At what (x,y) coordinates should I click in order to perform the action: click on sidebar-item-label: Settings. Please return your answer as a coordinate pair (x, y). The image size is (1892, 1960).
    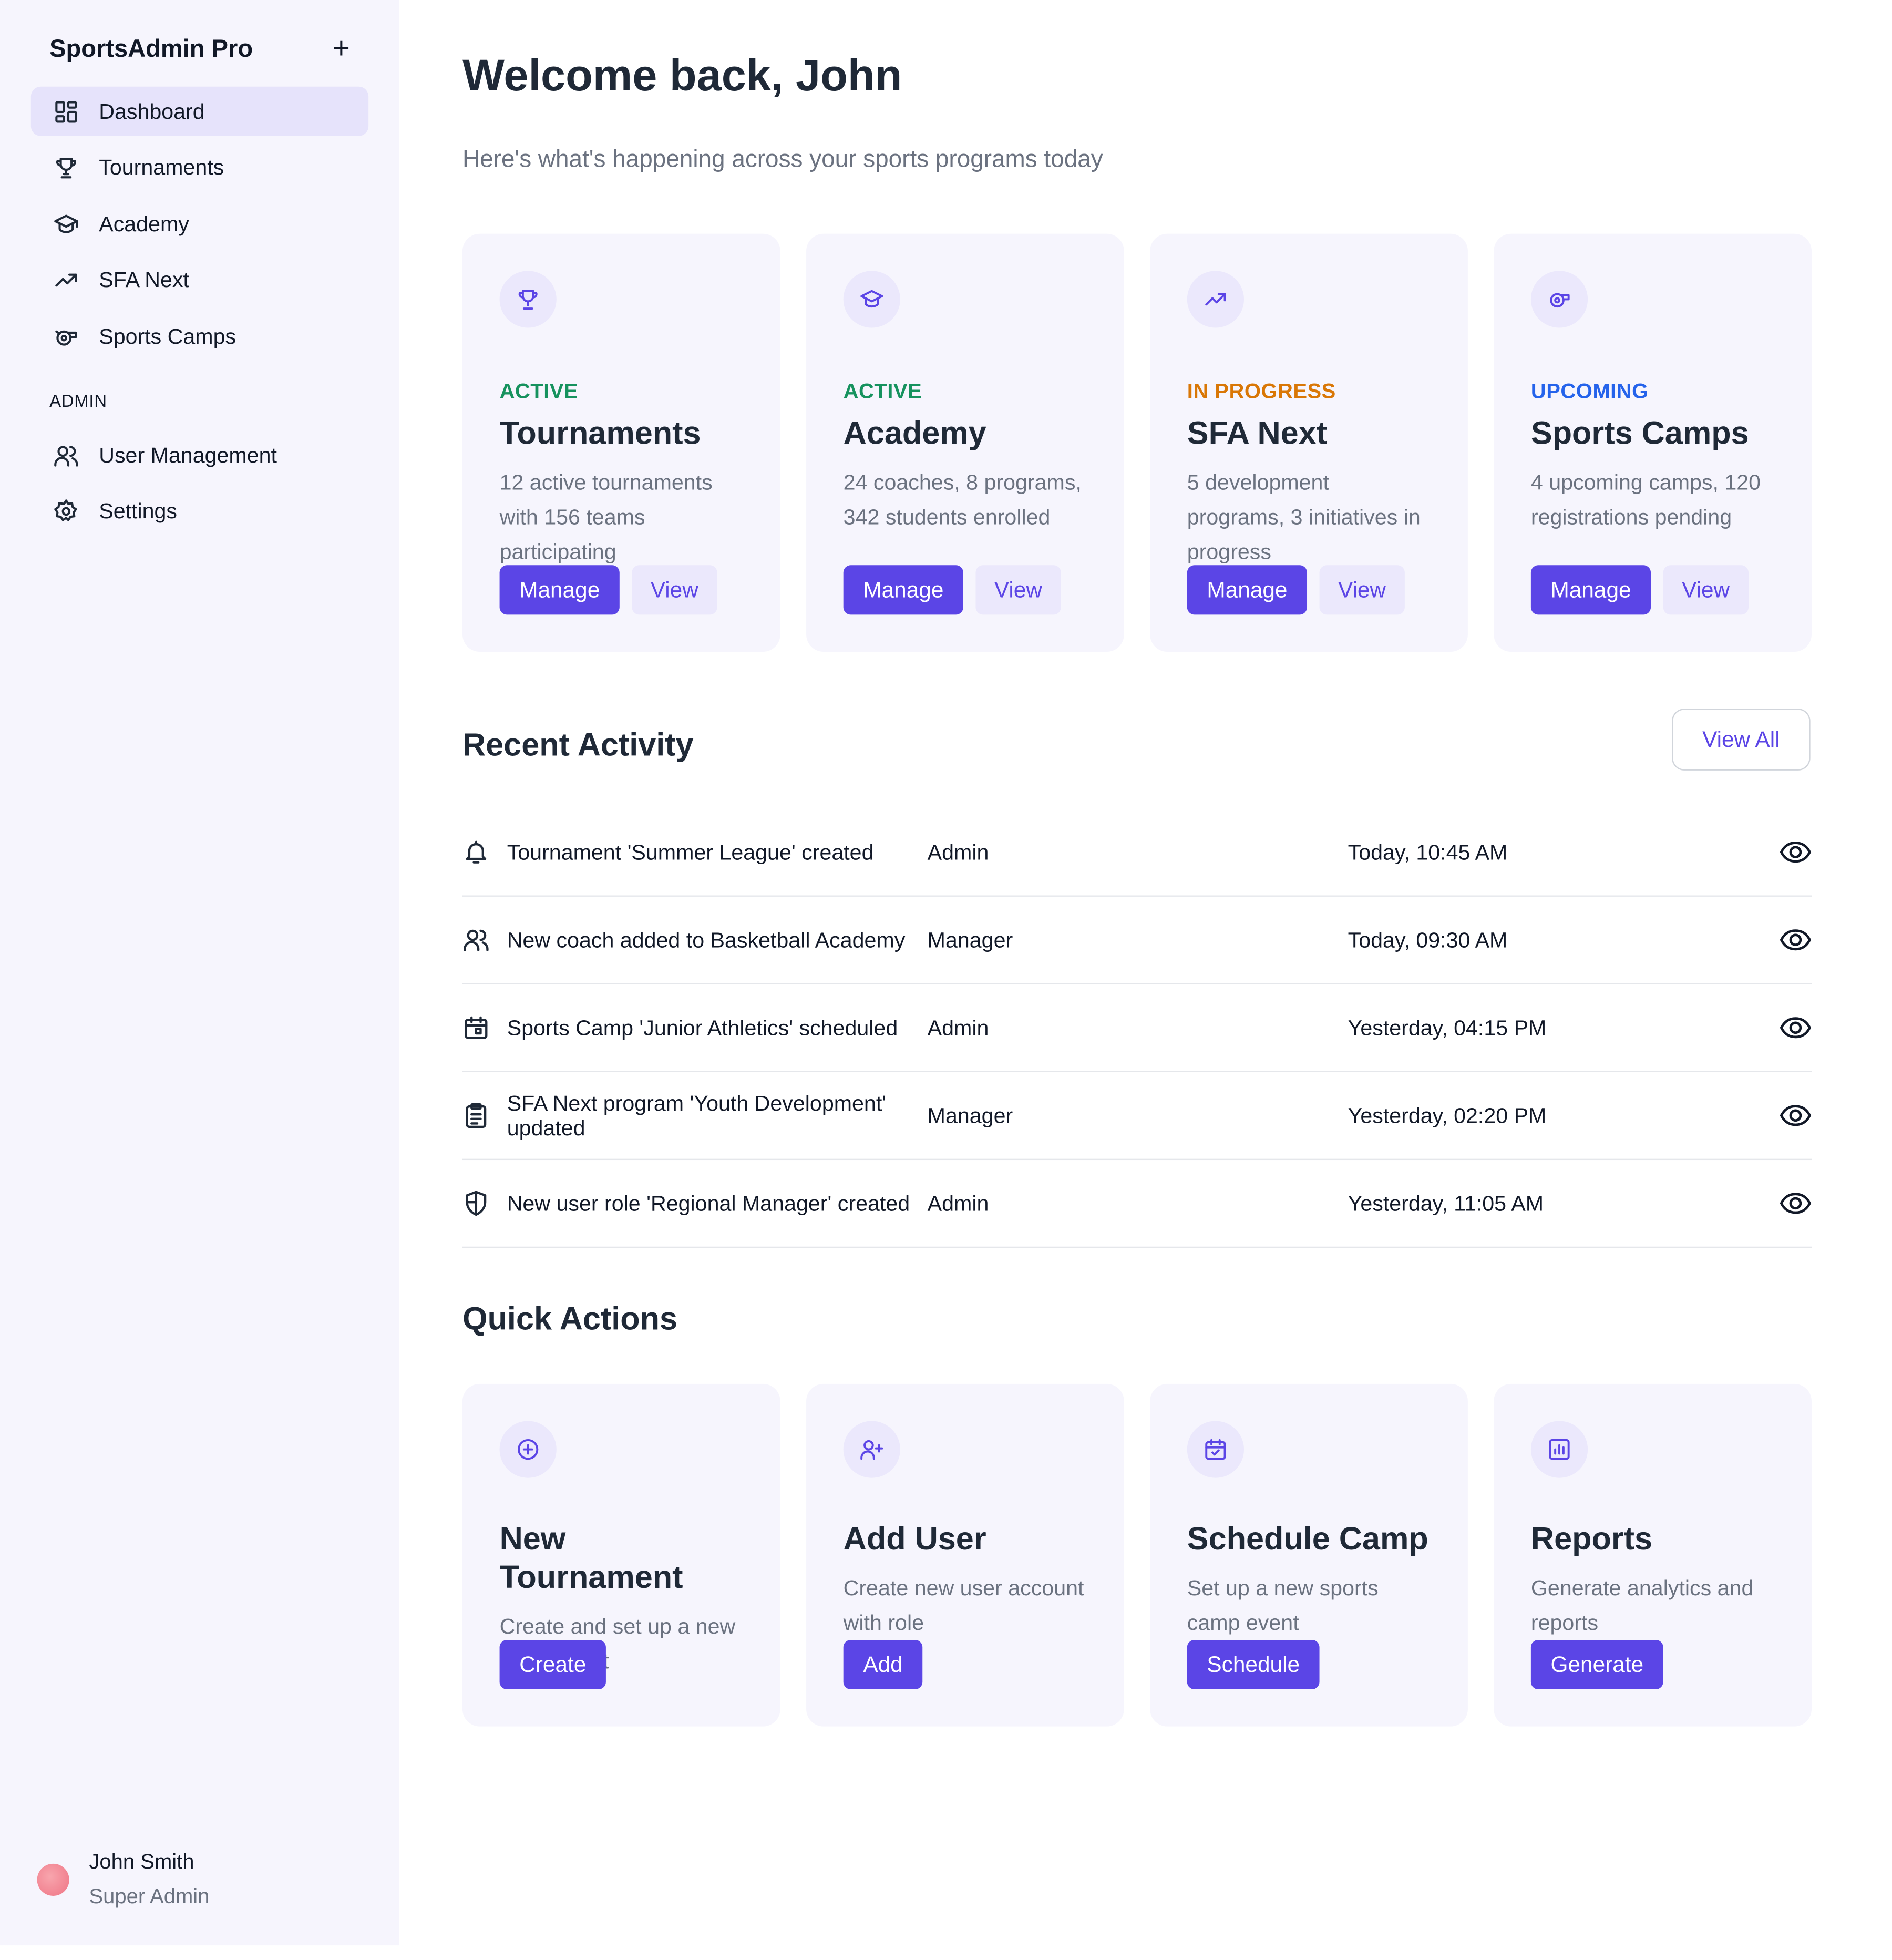
    Looking at the image, I should click on (138, 511).